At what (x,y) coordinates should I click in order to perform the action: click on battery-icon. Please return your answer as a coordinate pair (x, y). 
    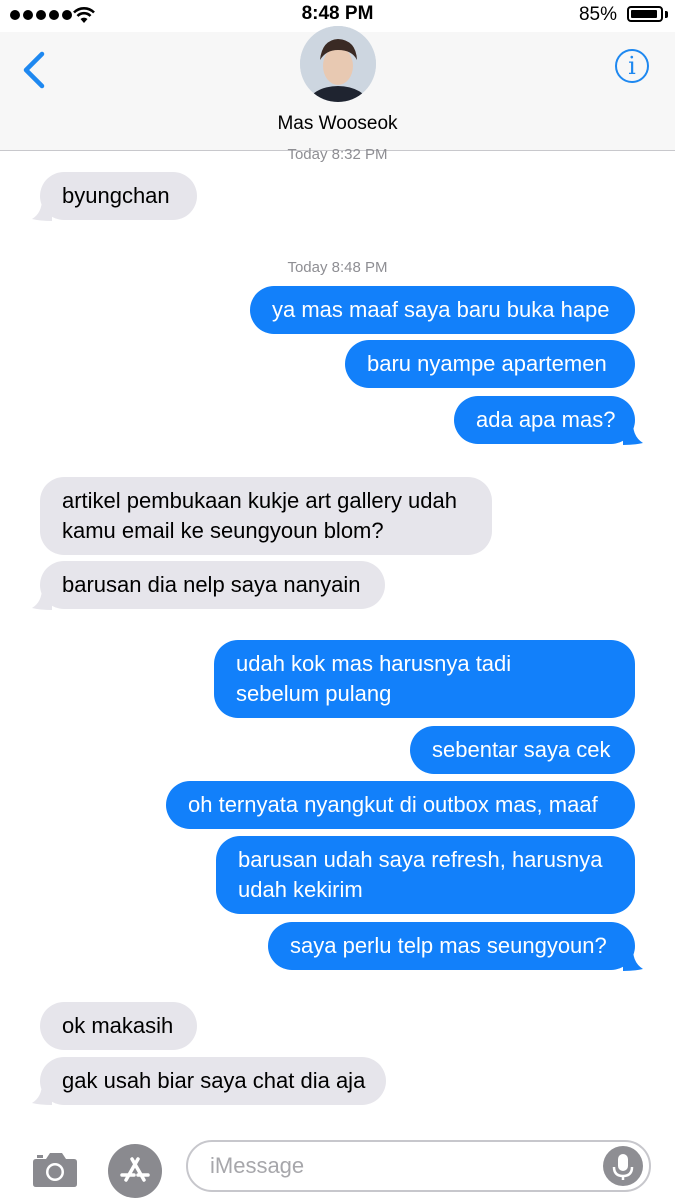
    Looking at the image, I should click on (645, 14).